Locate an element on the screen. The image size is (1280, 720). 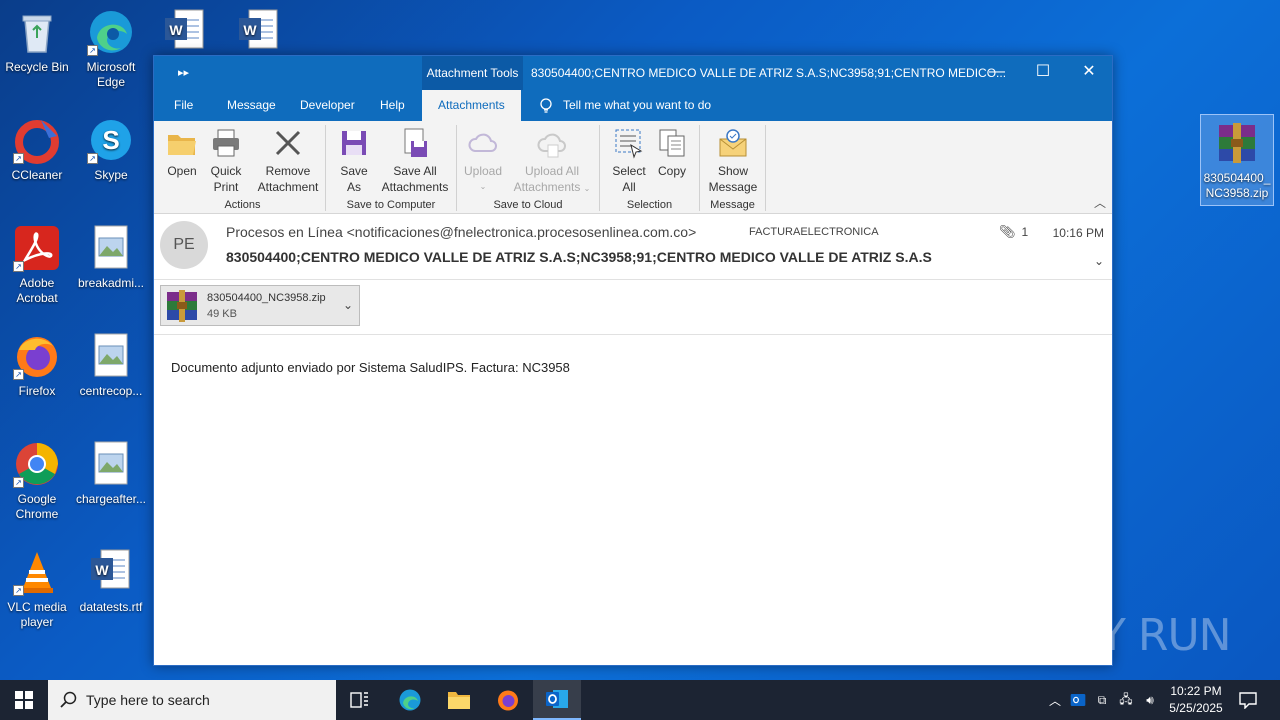
group-label-selection: Selection is located at coordinates (649, 205).